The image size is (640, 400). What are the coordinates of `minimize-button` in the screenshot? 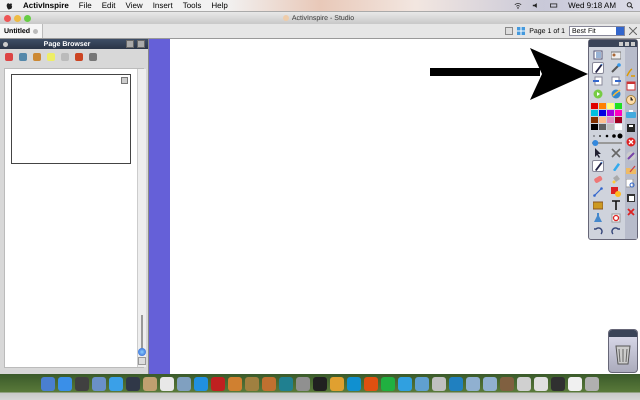 It's located at (17, 18).